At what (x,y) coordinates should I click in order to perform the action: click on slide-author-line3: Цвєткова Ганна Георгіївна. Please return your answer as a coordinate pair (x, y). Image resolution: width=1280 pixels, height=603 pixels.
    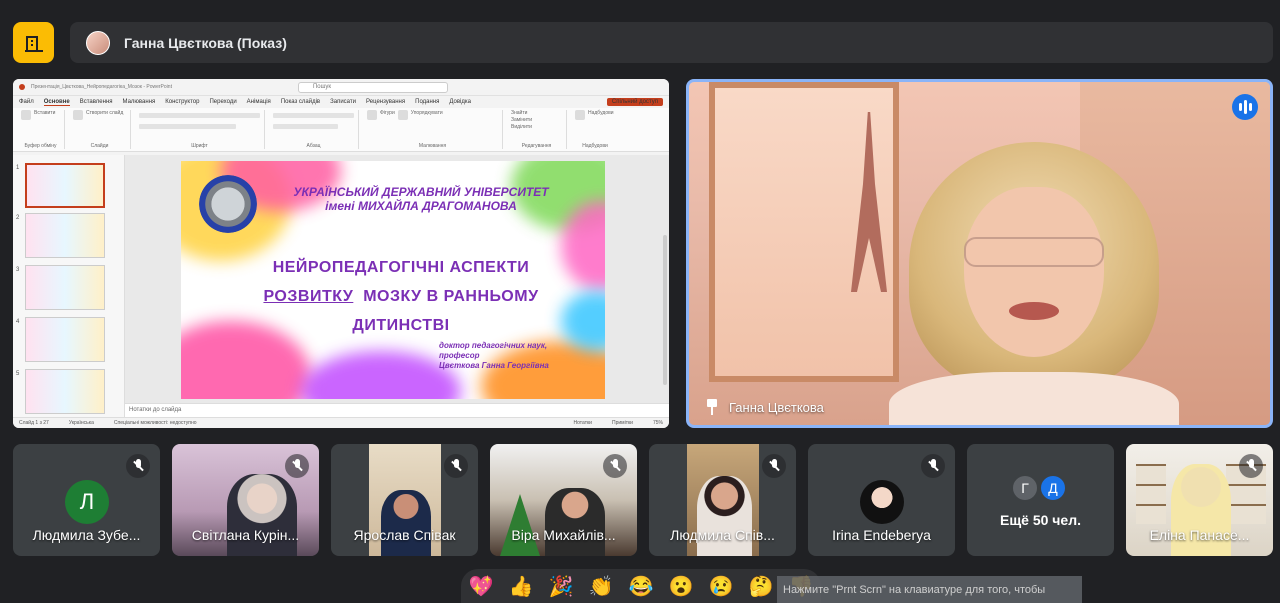
    Looking at the image, I should click on (494, 365).